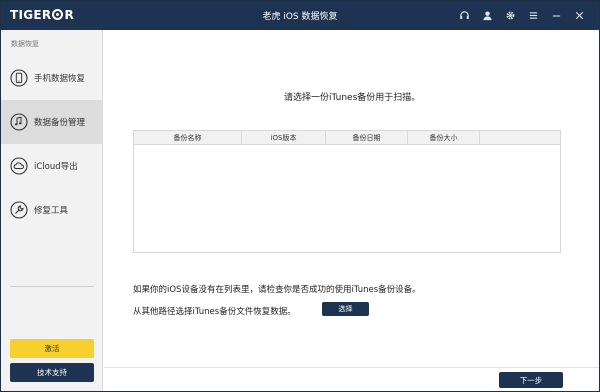 The height and width of the screenshot is (392, 600). What do you see at coordinates (487, 15) in the screenshot?
I see `user-icon` at bounding box center [487, 15].